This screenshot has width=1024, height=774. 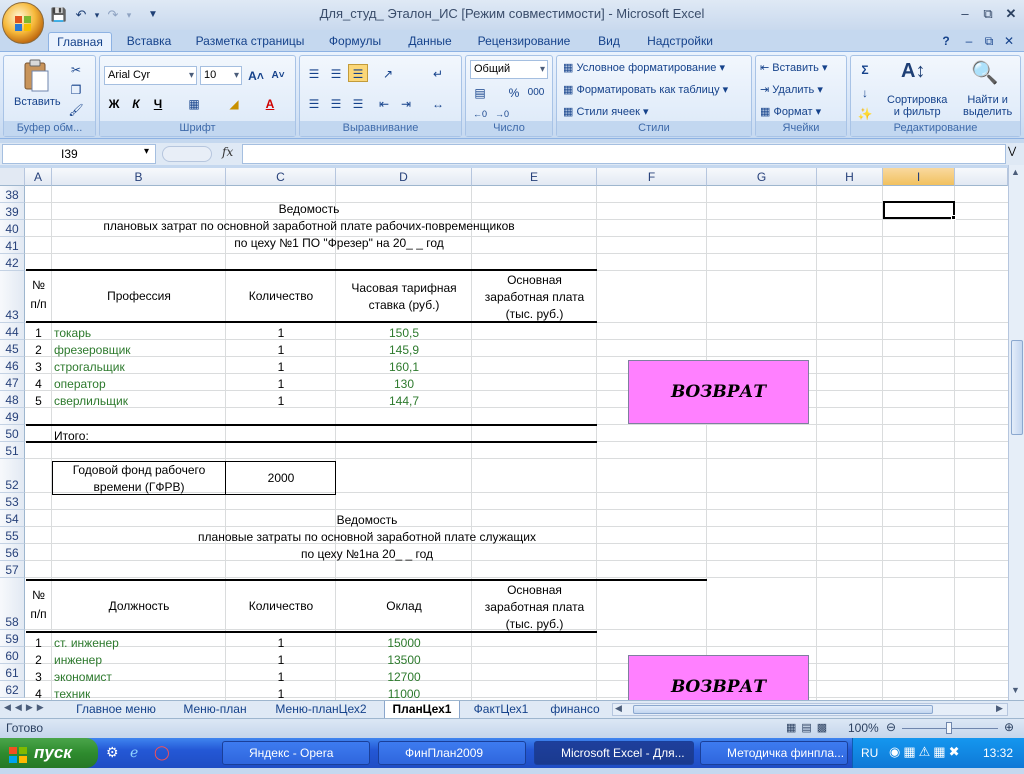 What do you see at coordinates (999, 708) in the screenshot?
I see `scroll-right-icon: ▶` at bounding box center [999, 708].